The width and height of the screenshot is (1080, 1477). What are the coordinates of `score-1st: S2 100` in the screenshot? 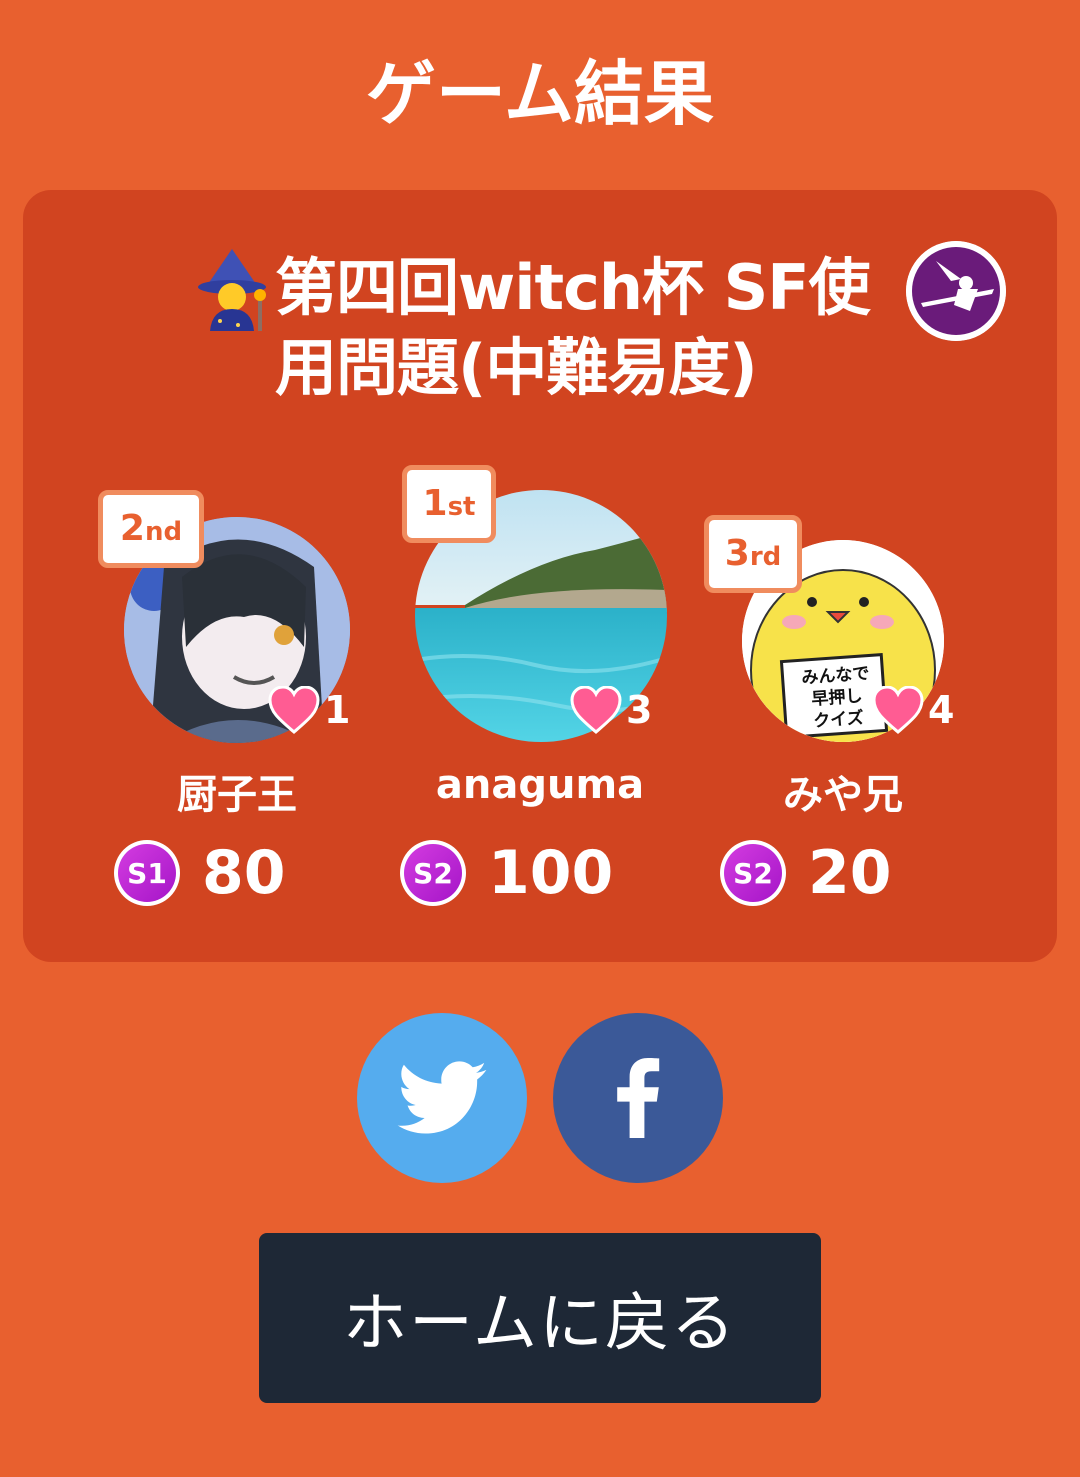 It's located at (506, 873).